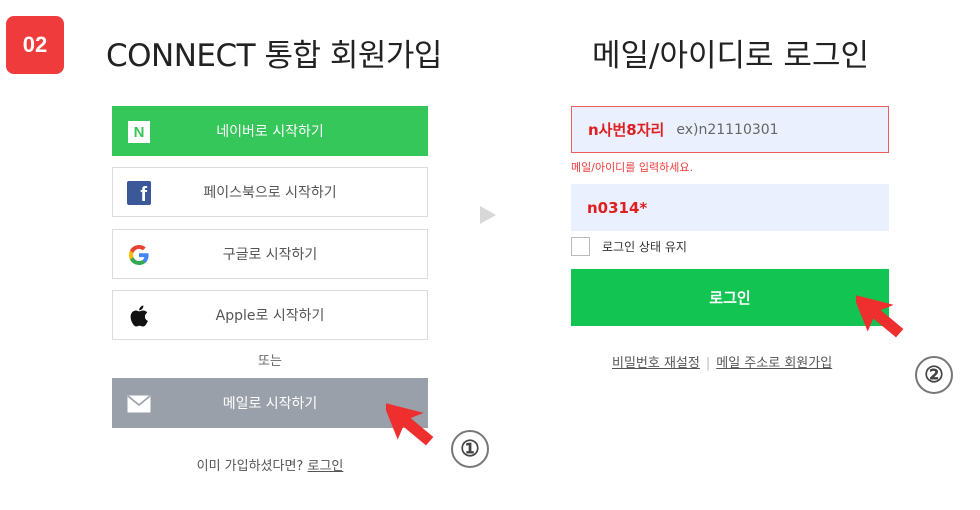  I want to click on facebook-icon: f, so click(139, 193).